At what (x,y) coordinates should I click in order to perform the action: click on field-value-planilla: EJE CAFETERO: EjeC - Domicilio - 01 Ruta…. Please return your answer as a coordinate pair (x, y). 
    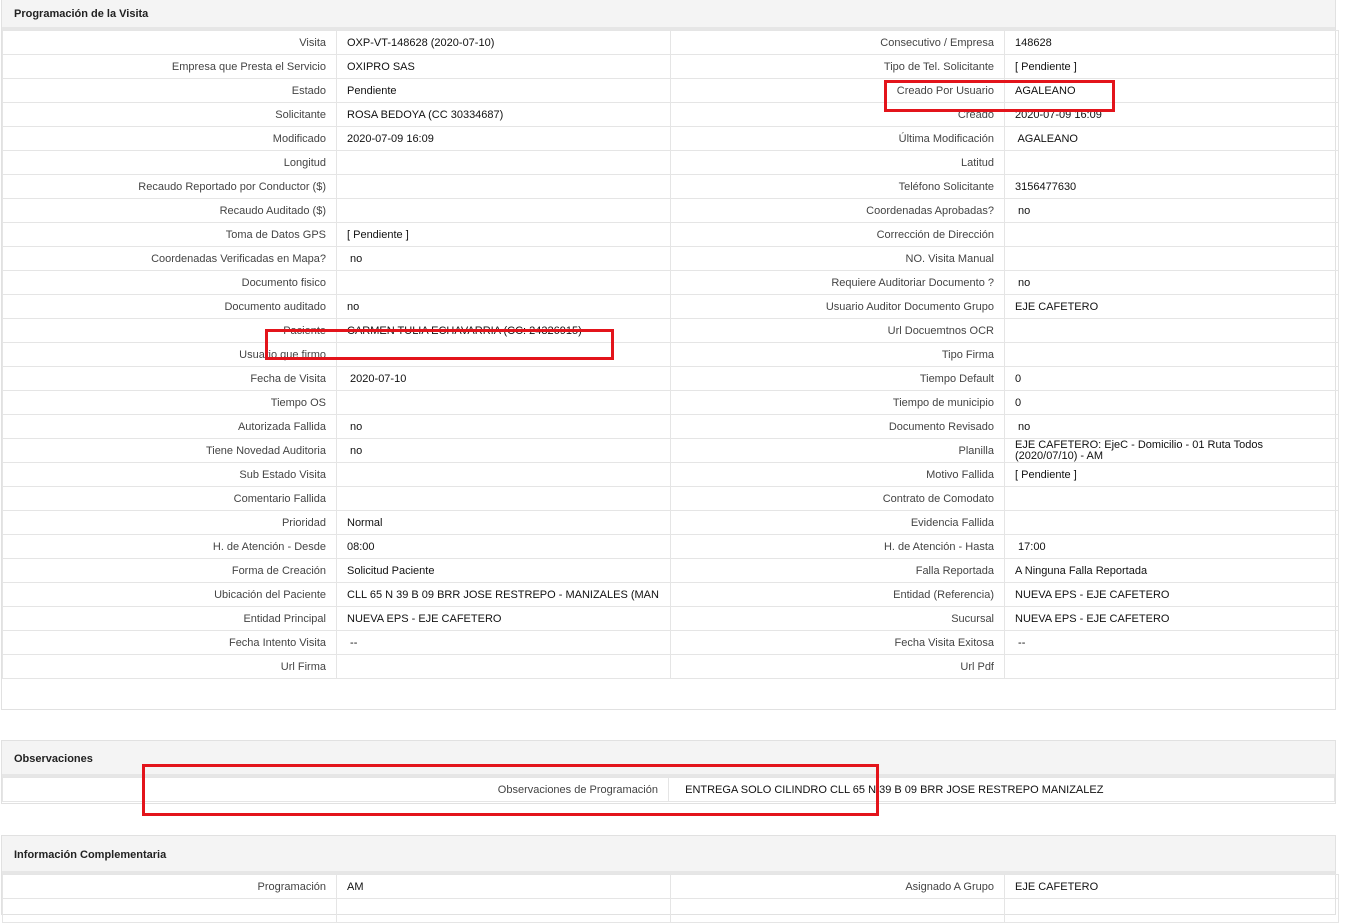
    Looking at the image, I should click on (1171, 450).